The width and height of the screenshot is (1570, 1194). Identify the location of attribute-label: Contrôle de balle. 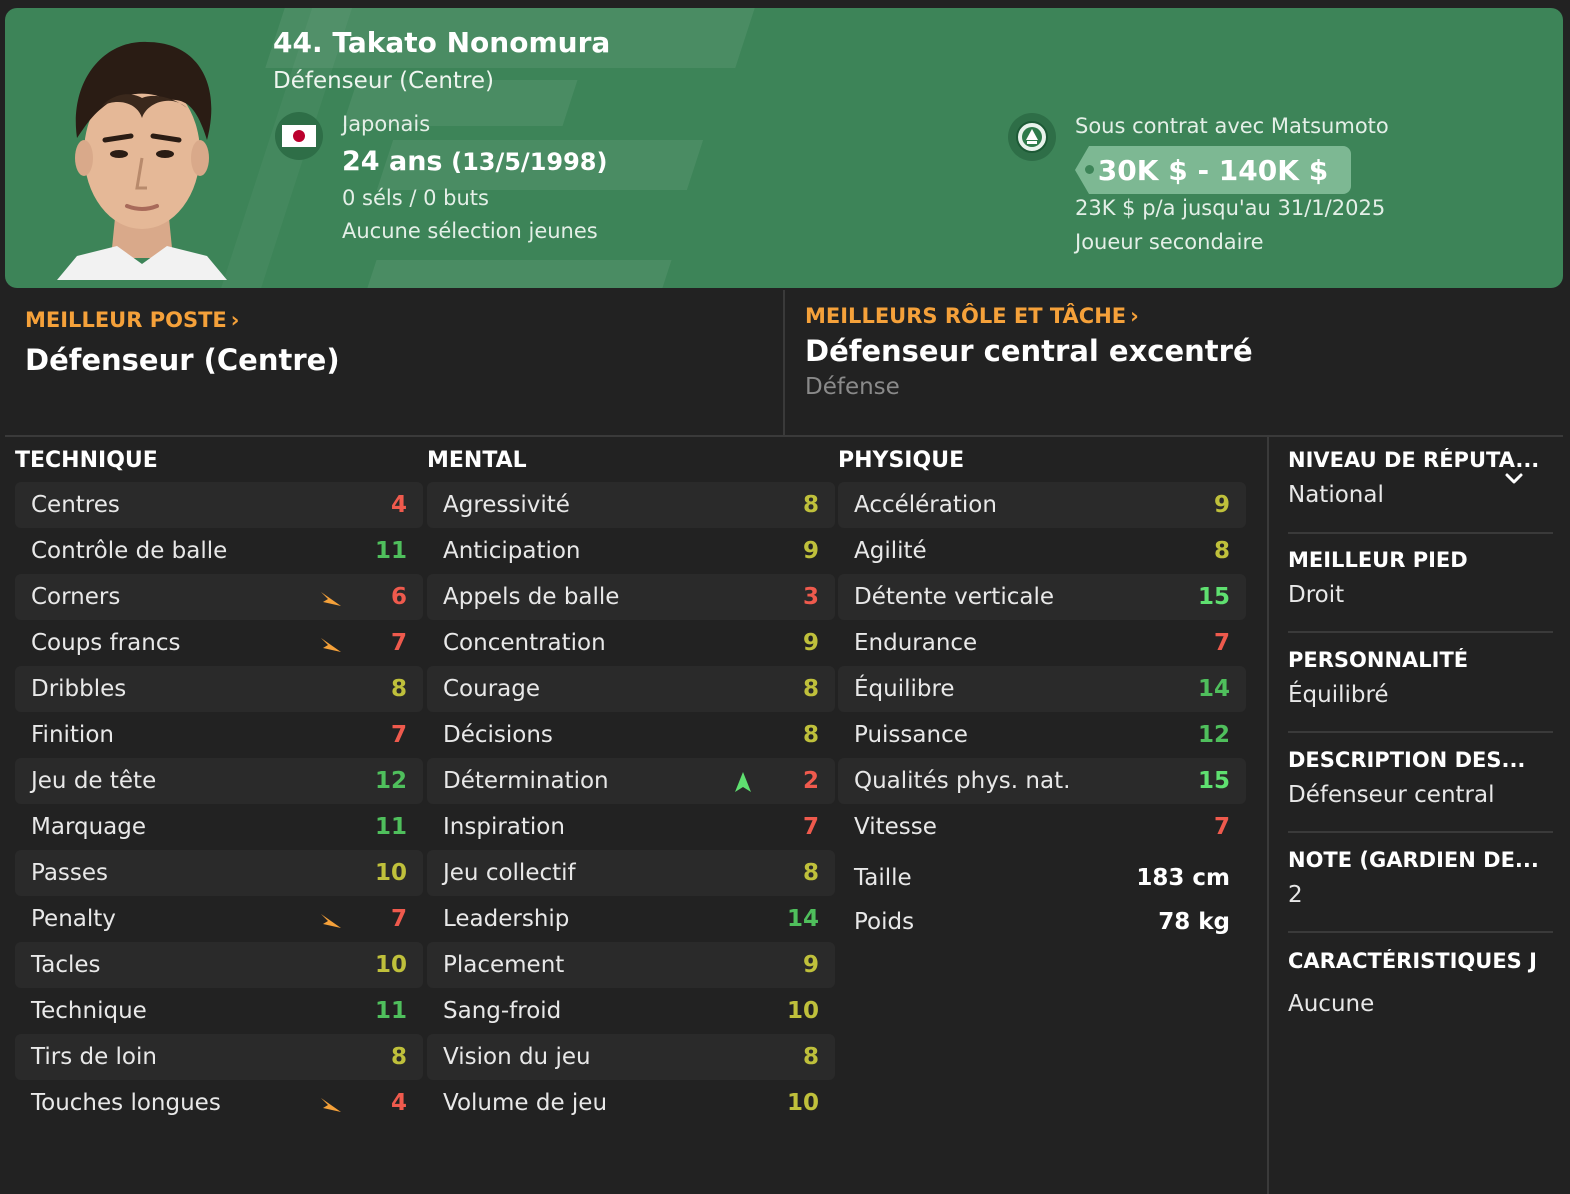
(129, 551).